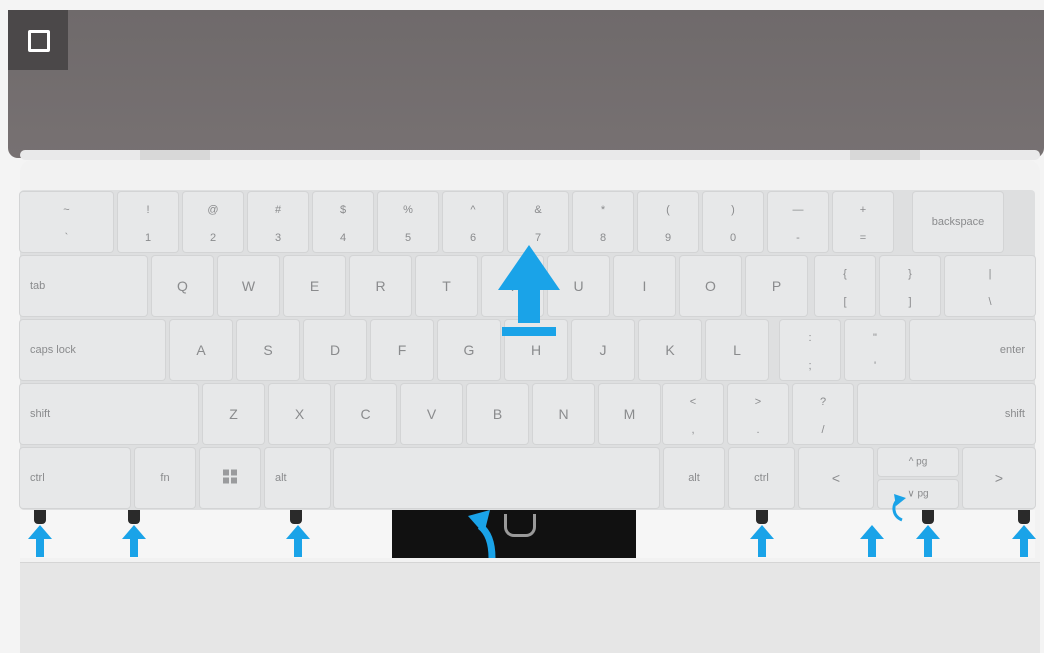 Image resolution: width=1044 pixels, height=653 pixels. Describe the element at coordinates (473, 210) in the screenshot. I see `key-label: ^` at that location.